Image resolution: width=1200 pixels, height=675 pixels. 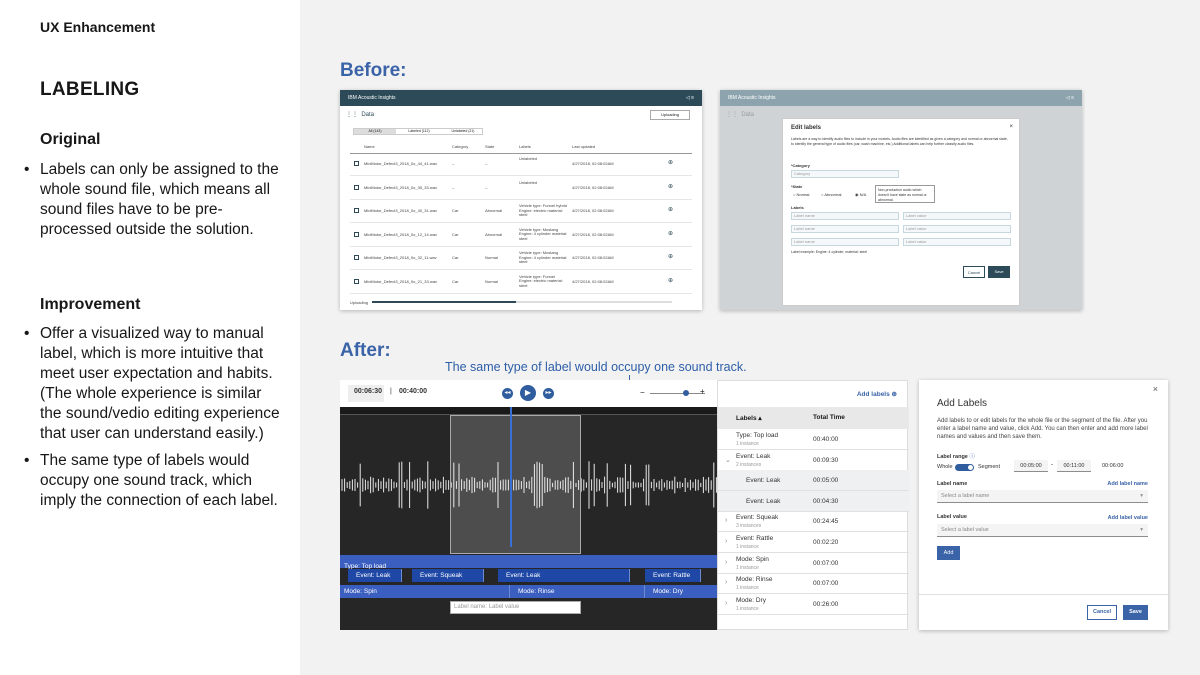 I want to click on label-value-dropdown: Select a label value ▾, so click(x=1042, y=530).